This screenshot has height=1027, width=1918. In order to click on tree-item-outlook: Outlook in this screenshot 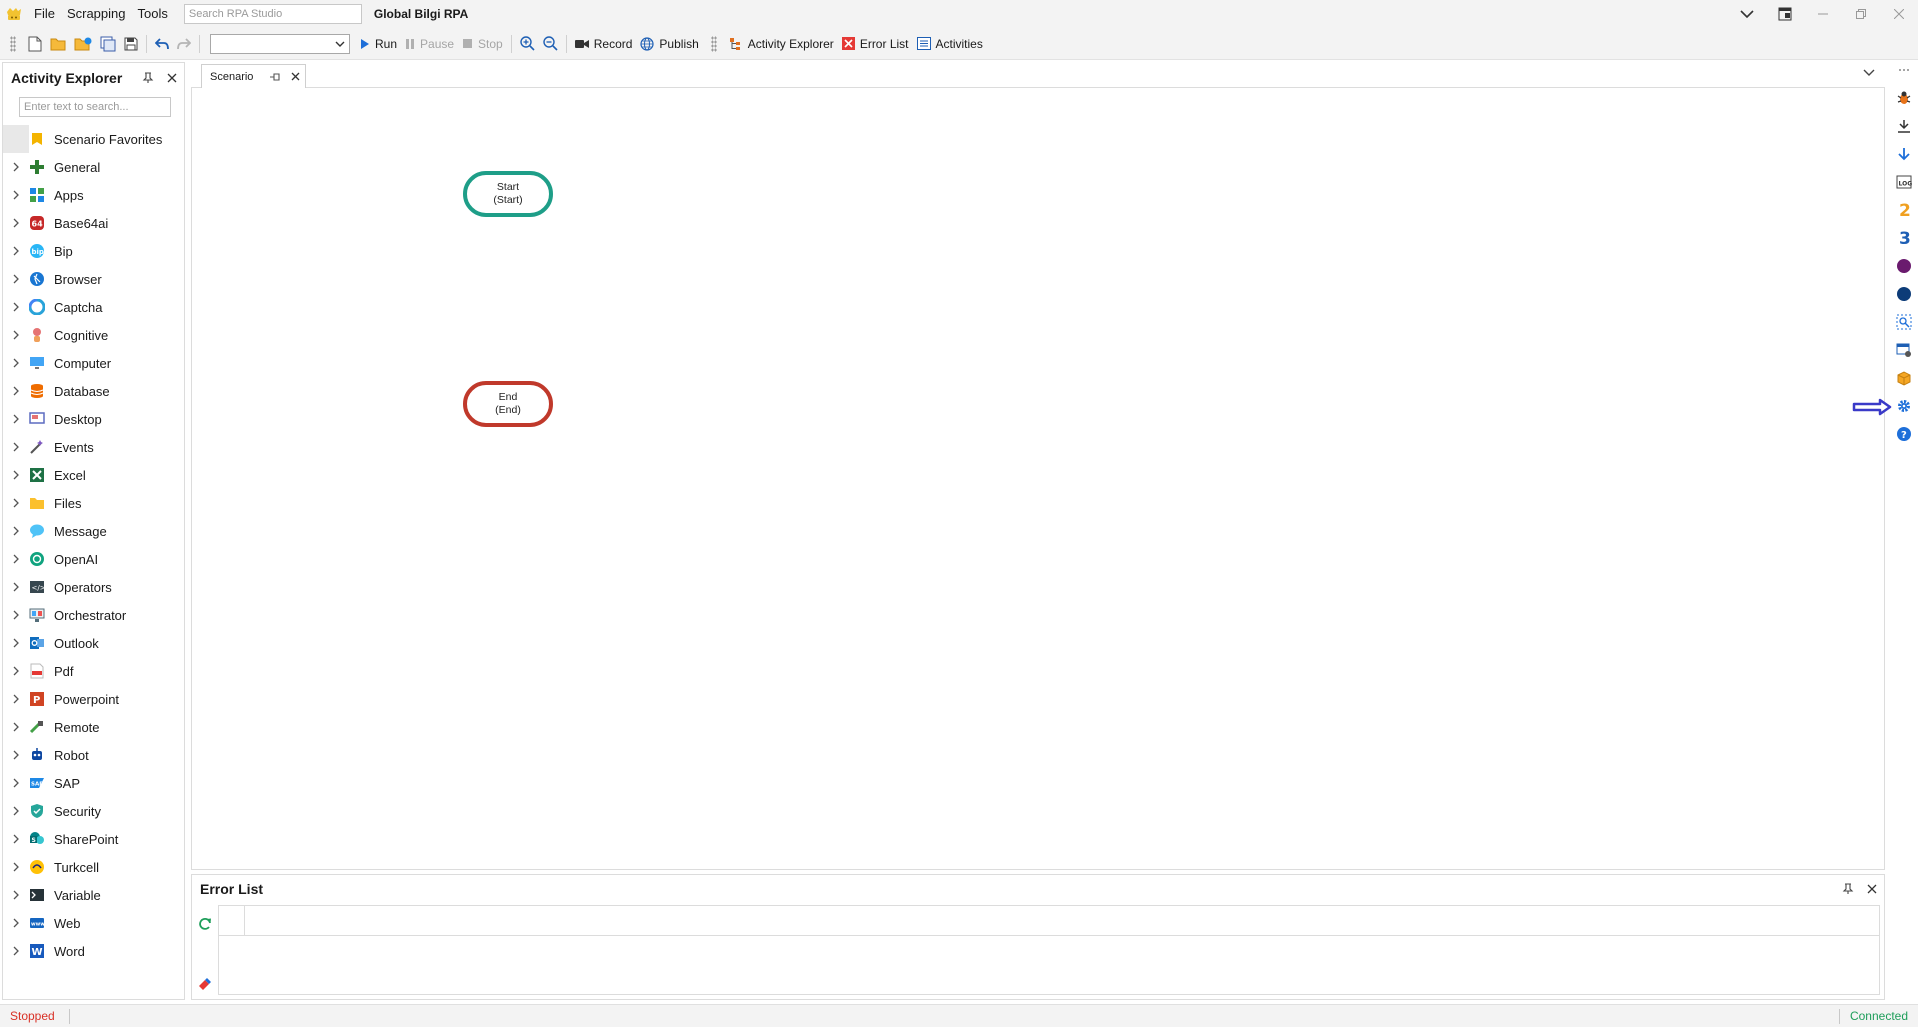, I will do `click(93, 643)`.